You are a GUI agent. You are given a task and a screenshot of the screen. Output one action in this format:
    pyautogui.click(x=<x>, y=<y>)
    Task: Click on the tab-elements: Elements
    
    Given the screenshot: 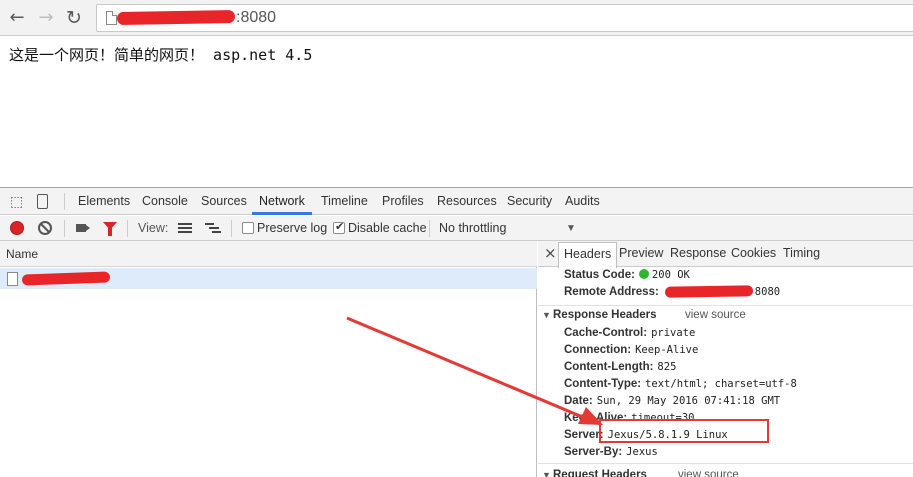 What is the action you would take?
    pyautogui.click(x=104, y=201)
    